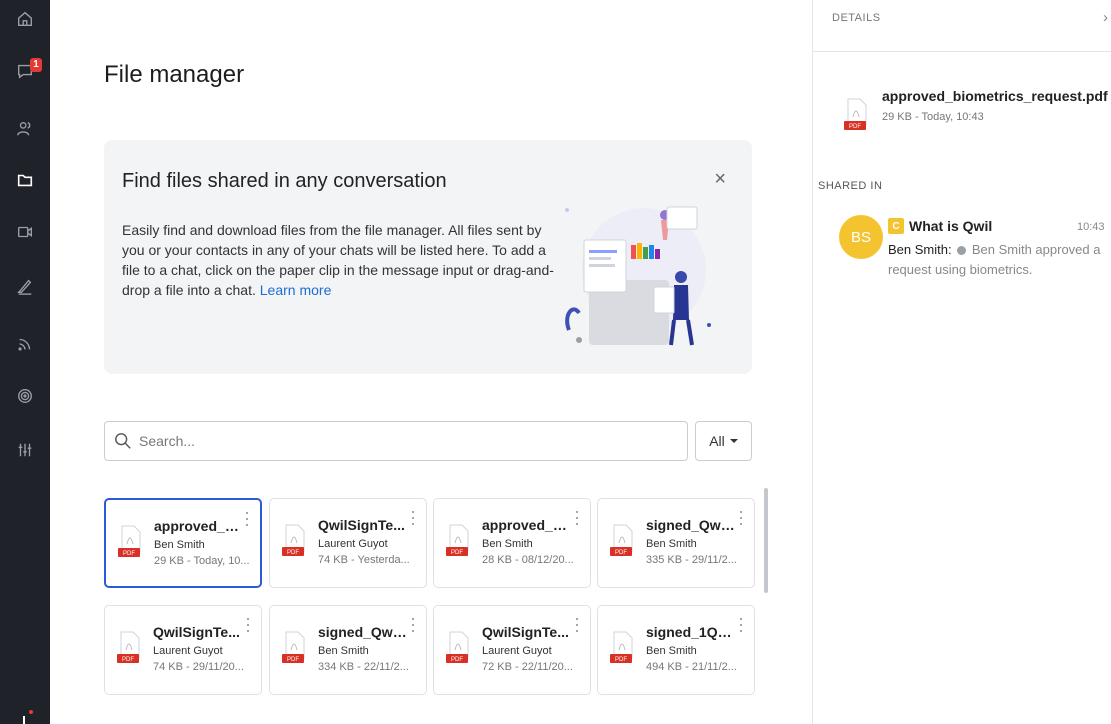 The image size is (1111, 724). I want to click on search-box, so click(396, 441).